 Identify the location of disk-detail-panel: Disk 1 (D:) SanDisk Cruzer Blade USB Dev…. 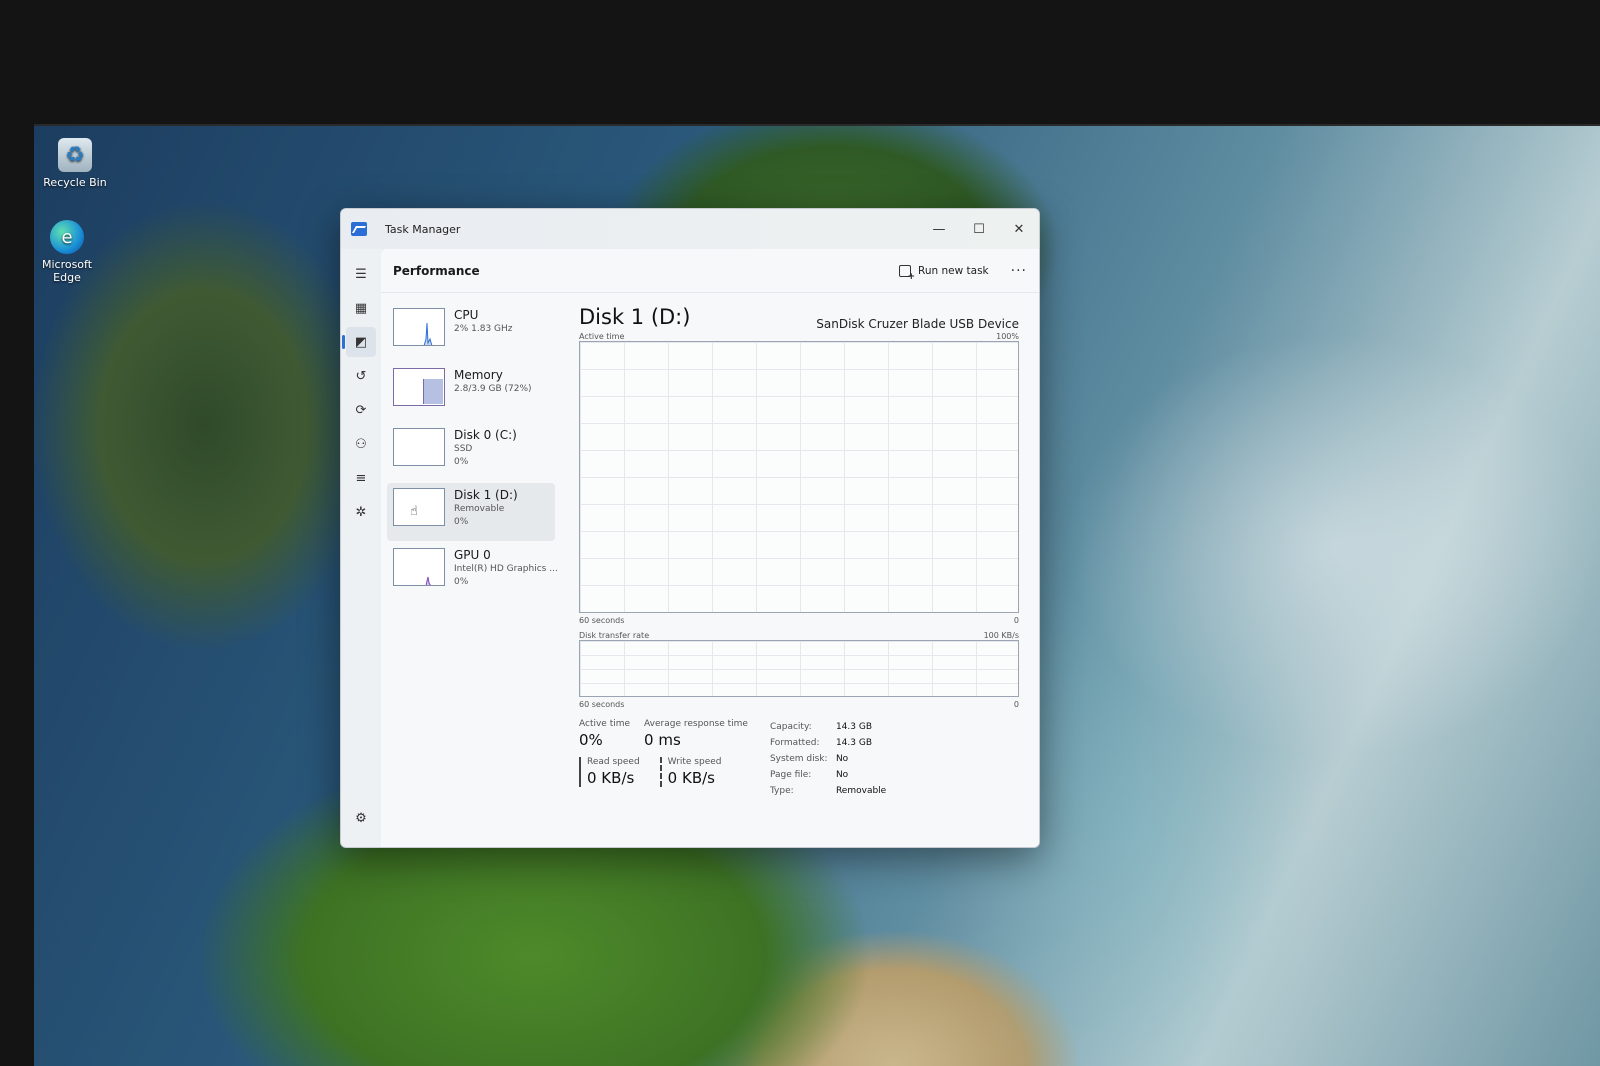
(799, 552).